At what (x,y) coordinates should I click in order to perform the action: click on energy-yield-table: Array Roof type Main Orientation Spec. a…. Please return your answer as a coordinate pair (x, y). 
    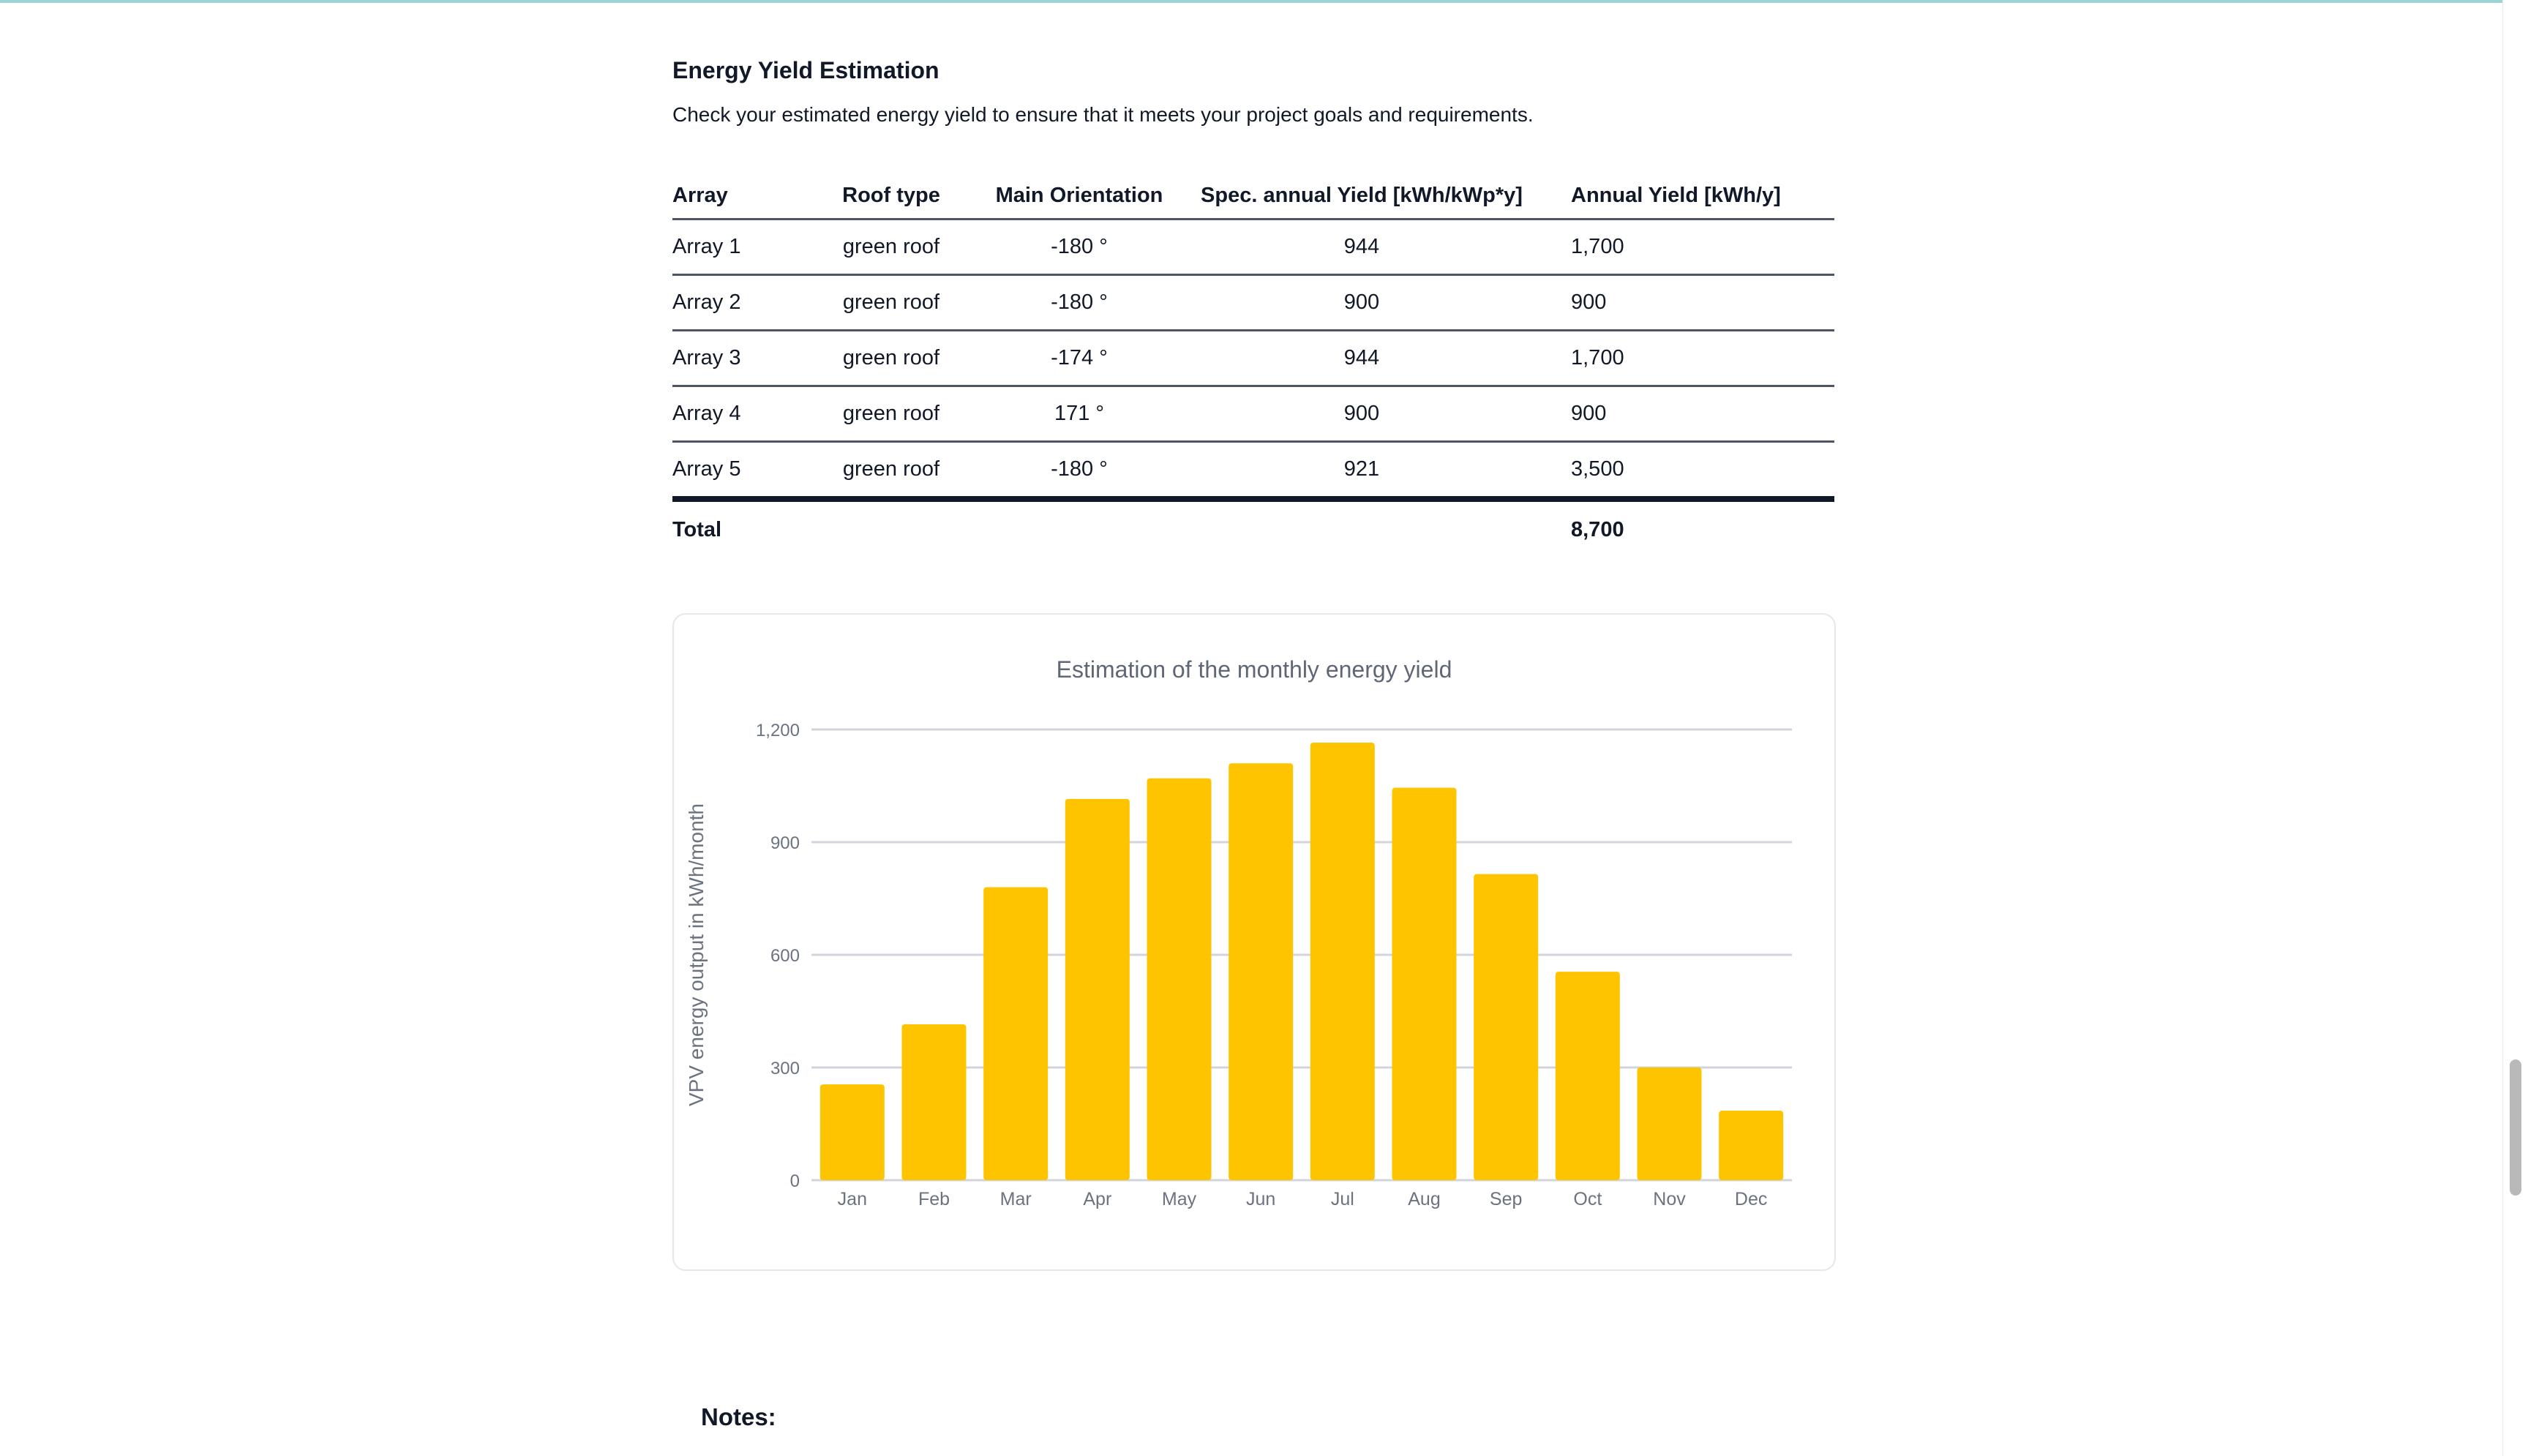
    Looking at the image, I should click on (1253, 365).